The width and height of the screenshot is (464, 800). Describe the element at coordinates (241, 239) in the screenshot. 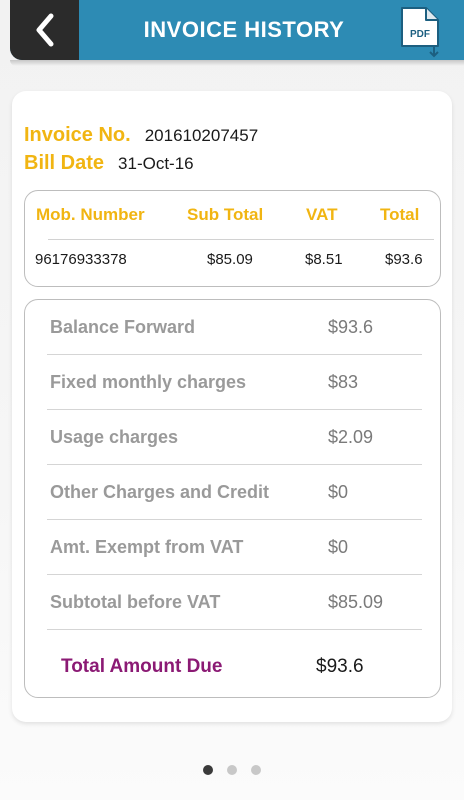

I see `summary-divider` at that location.